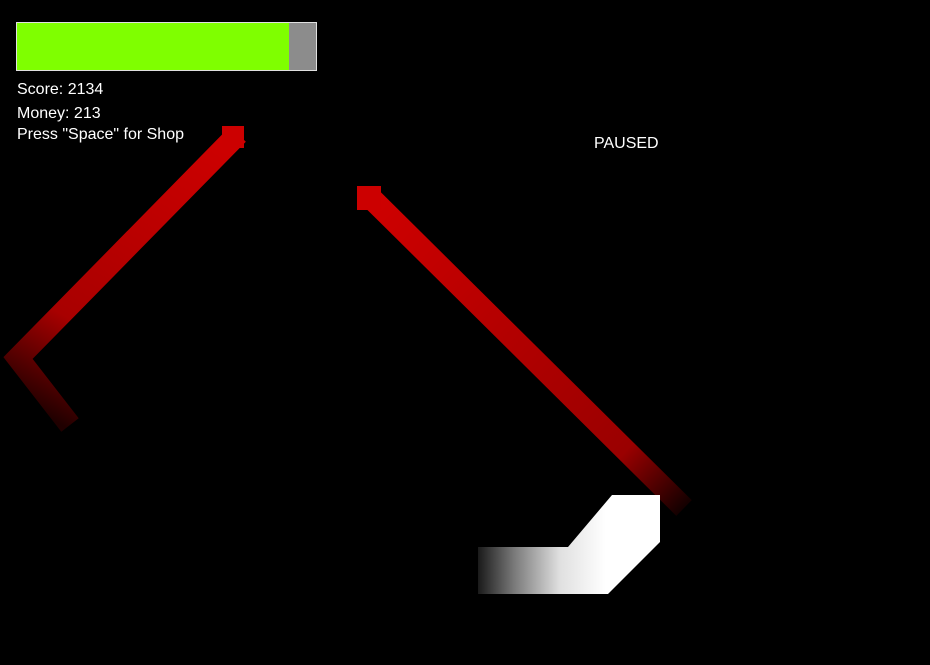 Image resolution: width=930 pixels, height=665 pixels. I want to click on enemy-snake-right-head, so click(369, 198).